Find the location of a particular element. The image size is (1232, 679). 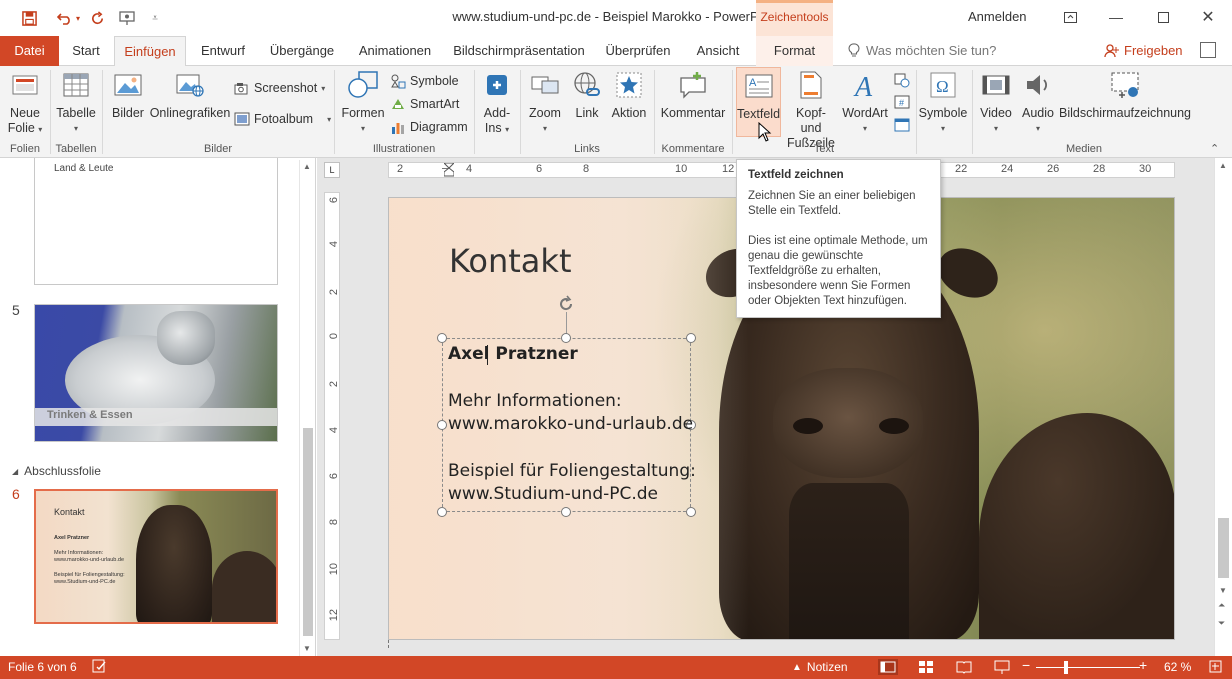

reading-view-icon is located at coordinates (964, 668).